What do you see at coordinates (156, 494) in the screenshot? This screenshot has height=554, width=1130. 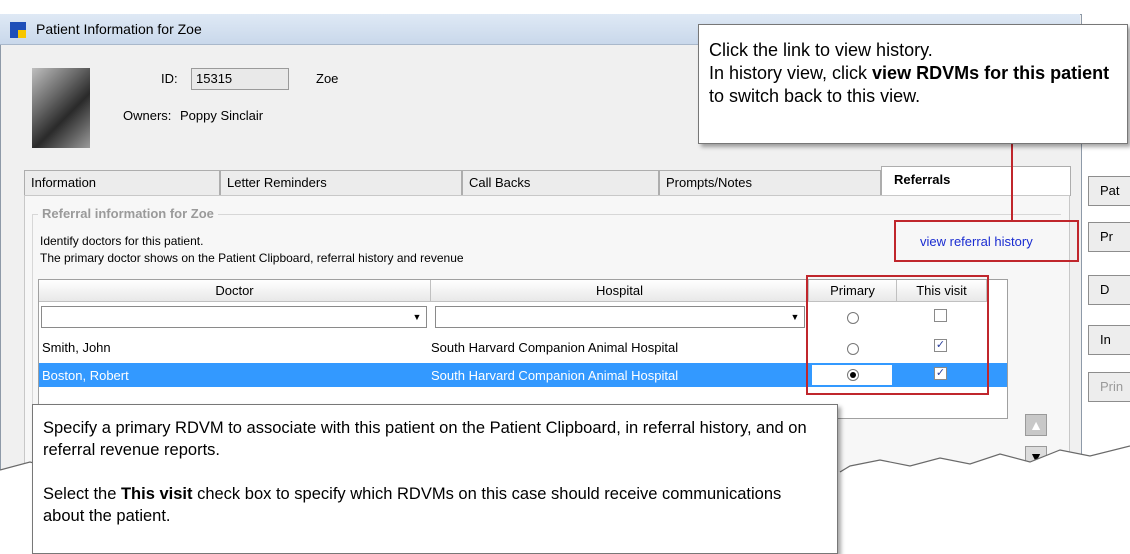 I see `callout-bold-text: This visit` at bounding box center [156, 494].